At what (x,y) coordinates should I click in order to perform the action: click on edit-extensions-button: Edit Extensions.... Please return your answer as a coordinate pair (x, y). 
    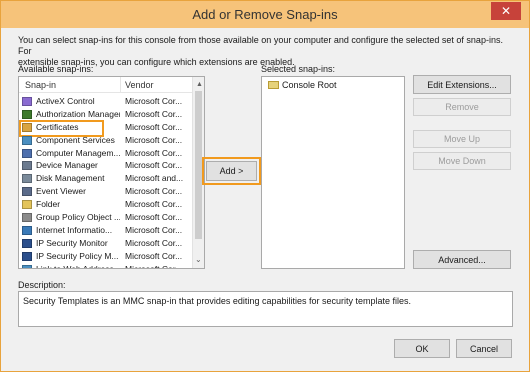
    Looking at the image, I should click on (462, 84).